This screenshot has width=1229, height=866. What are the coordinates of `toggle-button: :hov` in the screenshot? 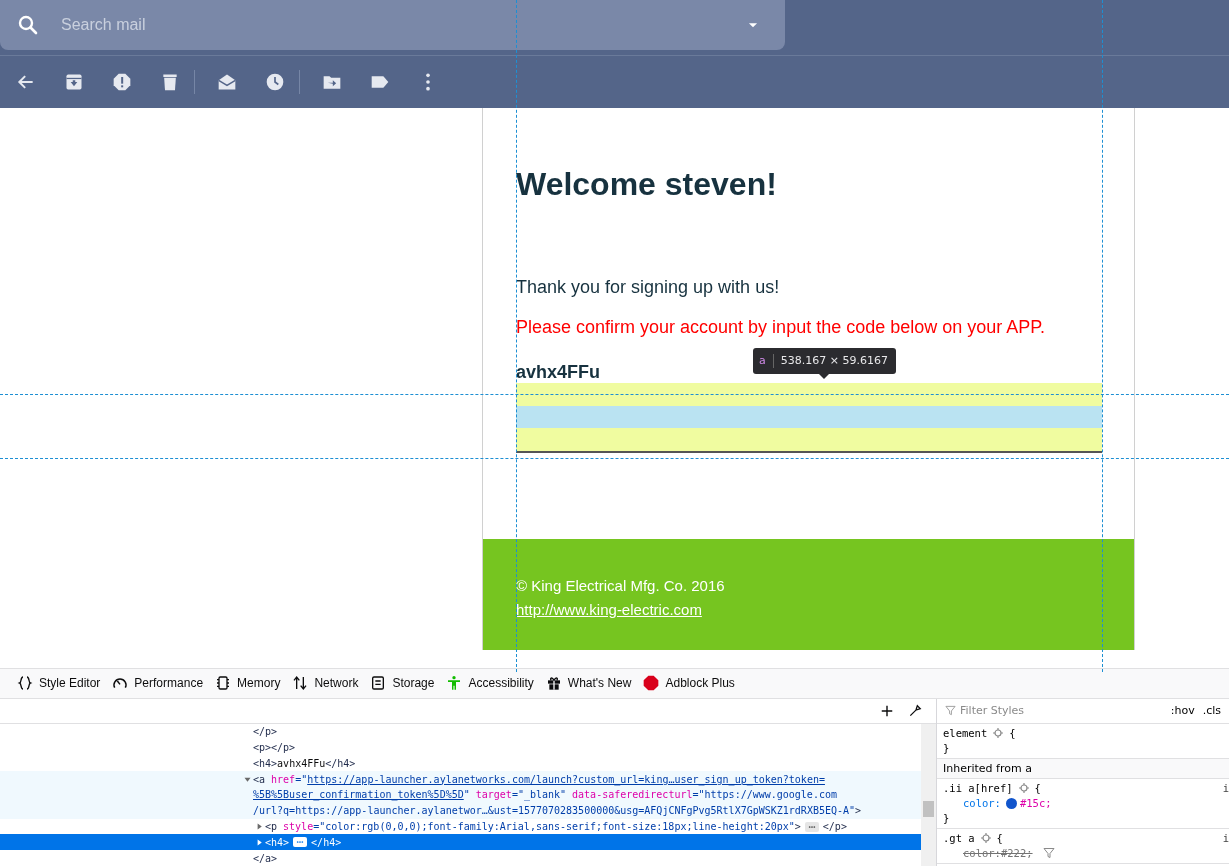 It's located at (1182, 711).